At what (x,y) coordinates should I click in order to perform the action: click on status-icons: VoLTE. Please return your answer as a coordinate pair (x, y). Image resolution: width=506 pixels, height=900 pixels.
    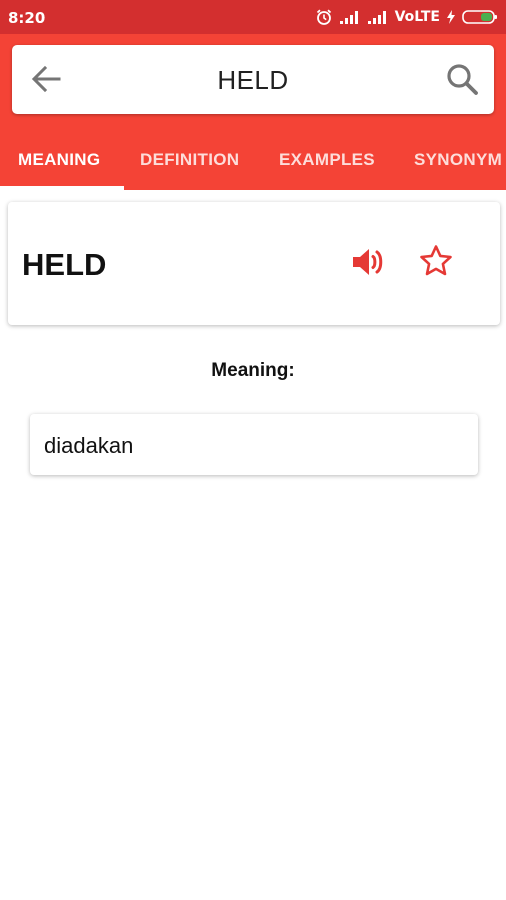
    Looking at the image, I should click on (406, 17).